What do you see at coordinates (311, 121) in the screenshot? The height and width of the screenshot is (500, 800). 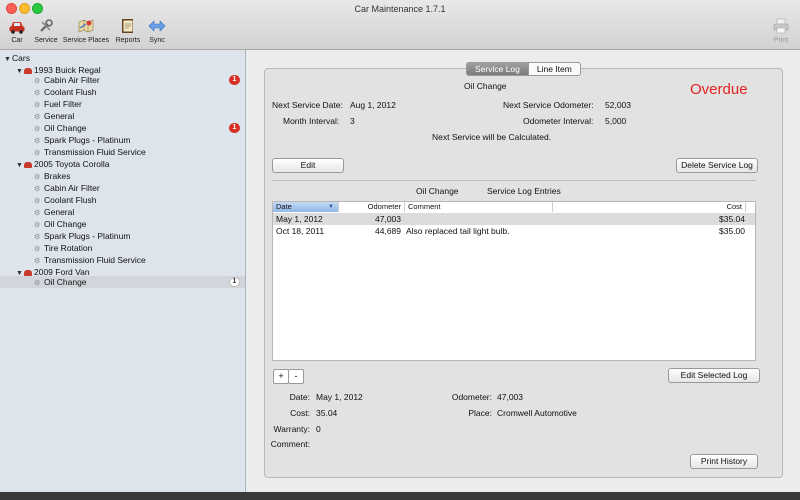 I see `month-interval-label: Month Interval:` at bounding box center [311, 121].